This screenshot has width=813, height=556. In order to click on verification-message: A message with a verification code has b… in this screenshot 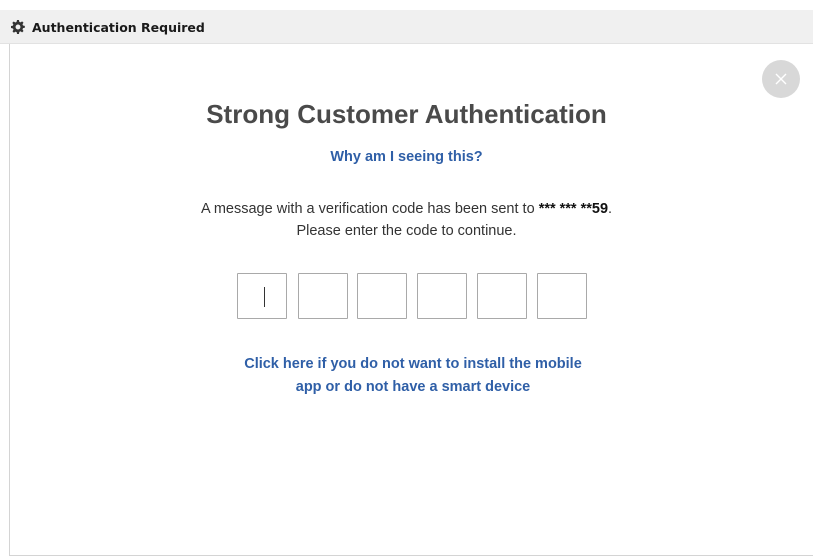, I will do `click(406, 220)`.